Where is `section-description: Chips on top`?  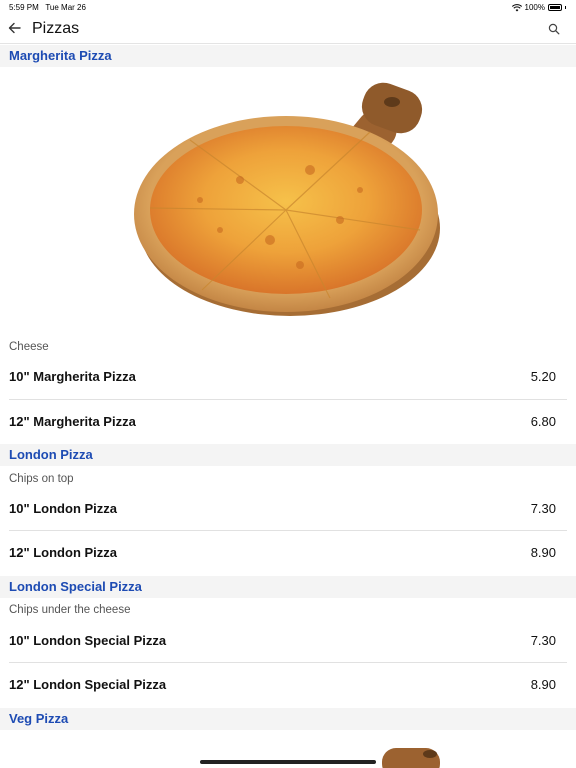 section-description: Chips on top is located at coordinates (41, 479).